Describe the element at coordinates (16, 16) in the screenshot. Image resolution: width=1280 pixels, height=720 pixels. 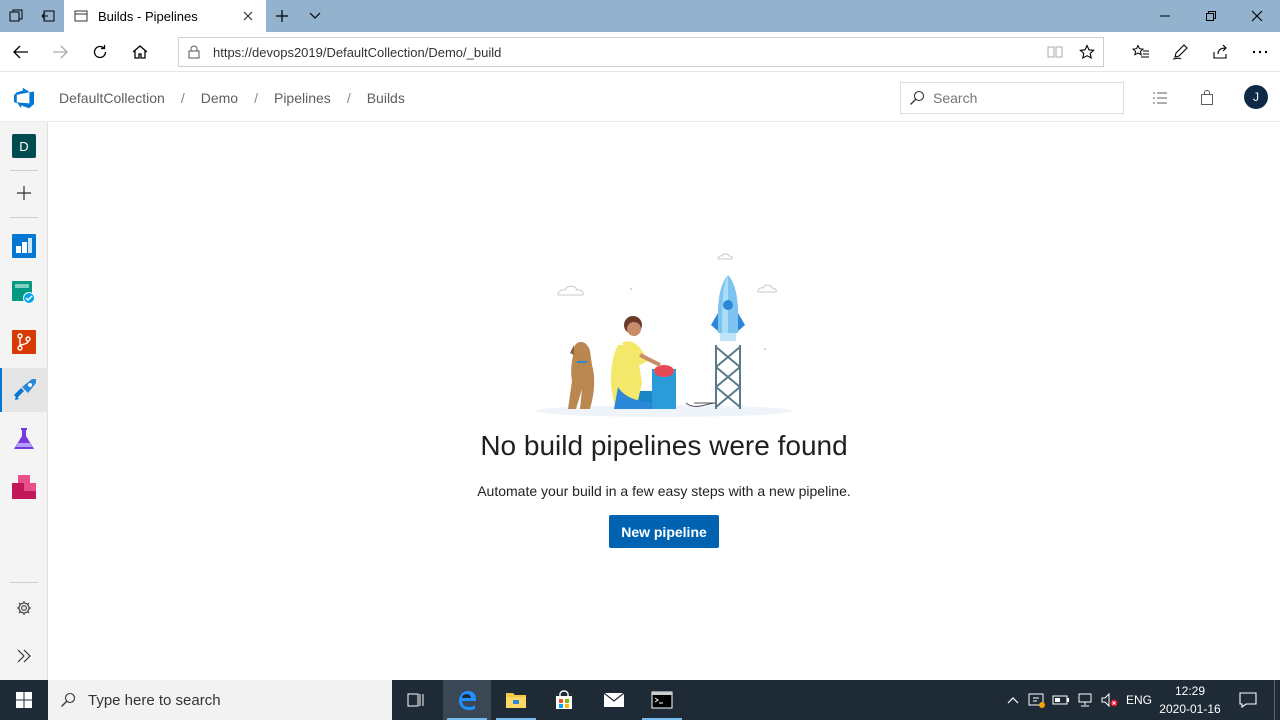
I see `tab-actions-icon` at that location.